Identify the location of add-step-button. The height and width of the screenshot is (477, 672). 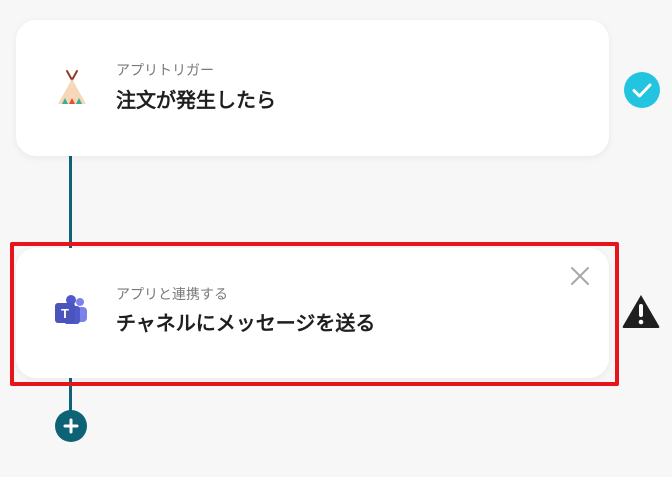
(71, 426).